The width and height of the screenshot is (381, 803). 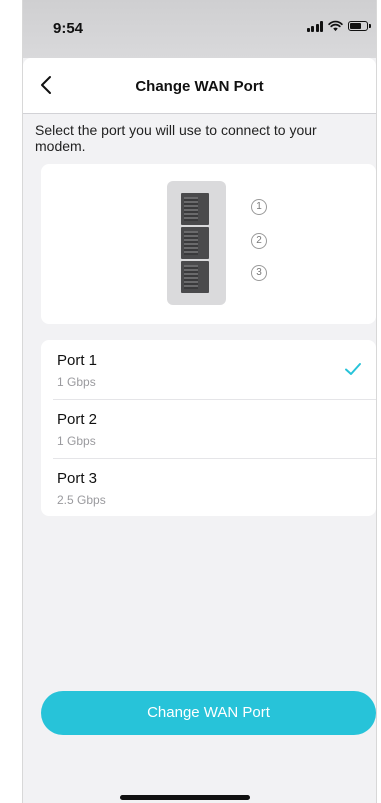 I want to click on status-time: 9:54, so click(x=68, y=28).